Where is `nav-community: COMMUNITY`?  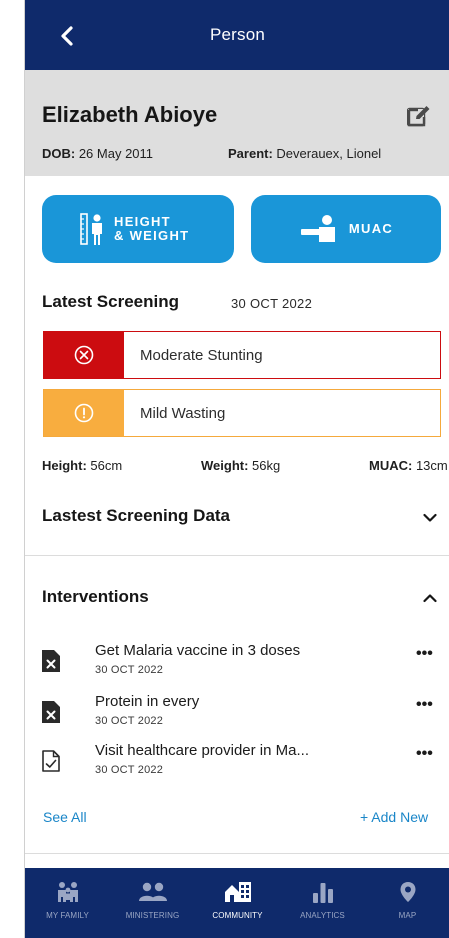
nav-community: COMMUNITY is located at coordinates (237, 903).